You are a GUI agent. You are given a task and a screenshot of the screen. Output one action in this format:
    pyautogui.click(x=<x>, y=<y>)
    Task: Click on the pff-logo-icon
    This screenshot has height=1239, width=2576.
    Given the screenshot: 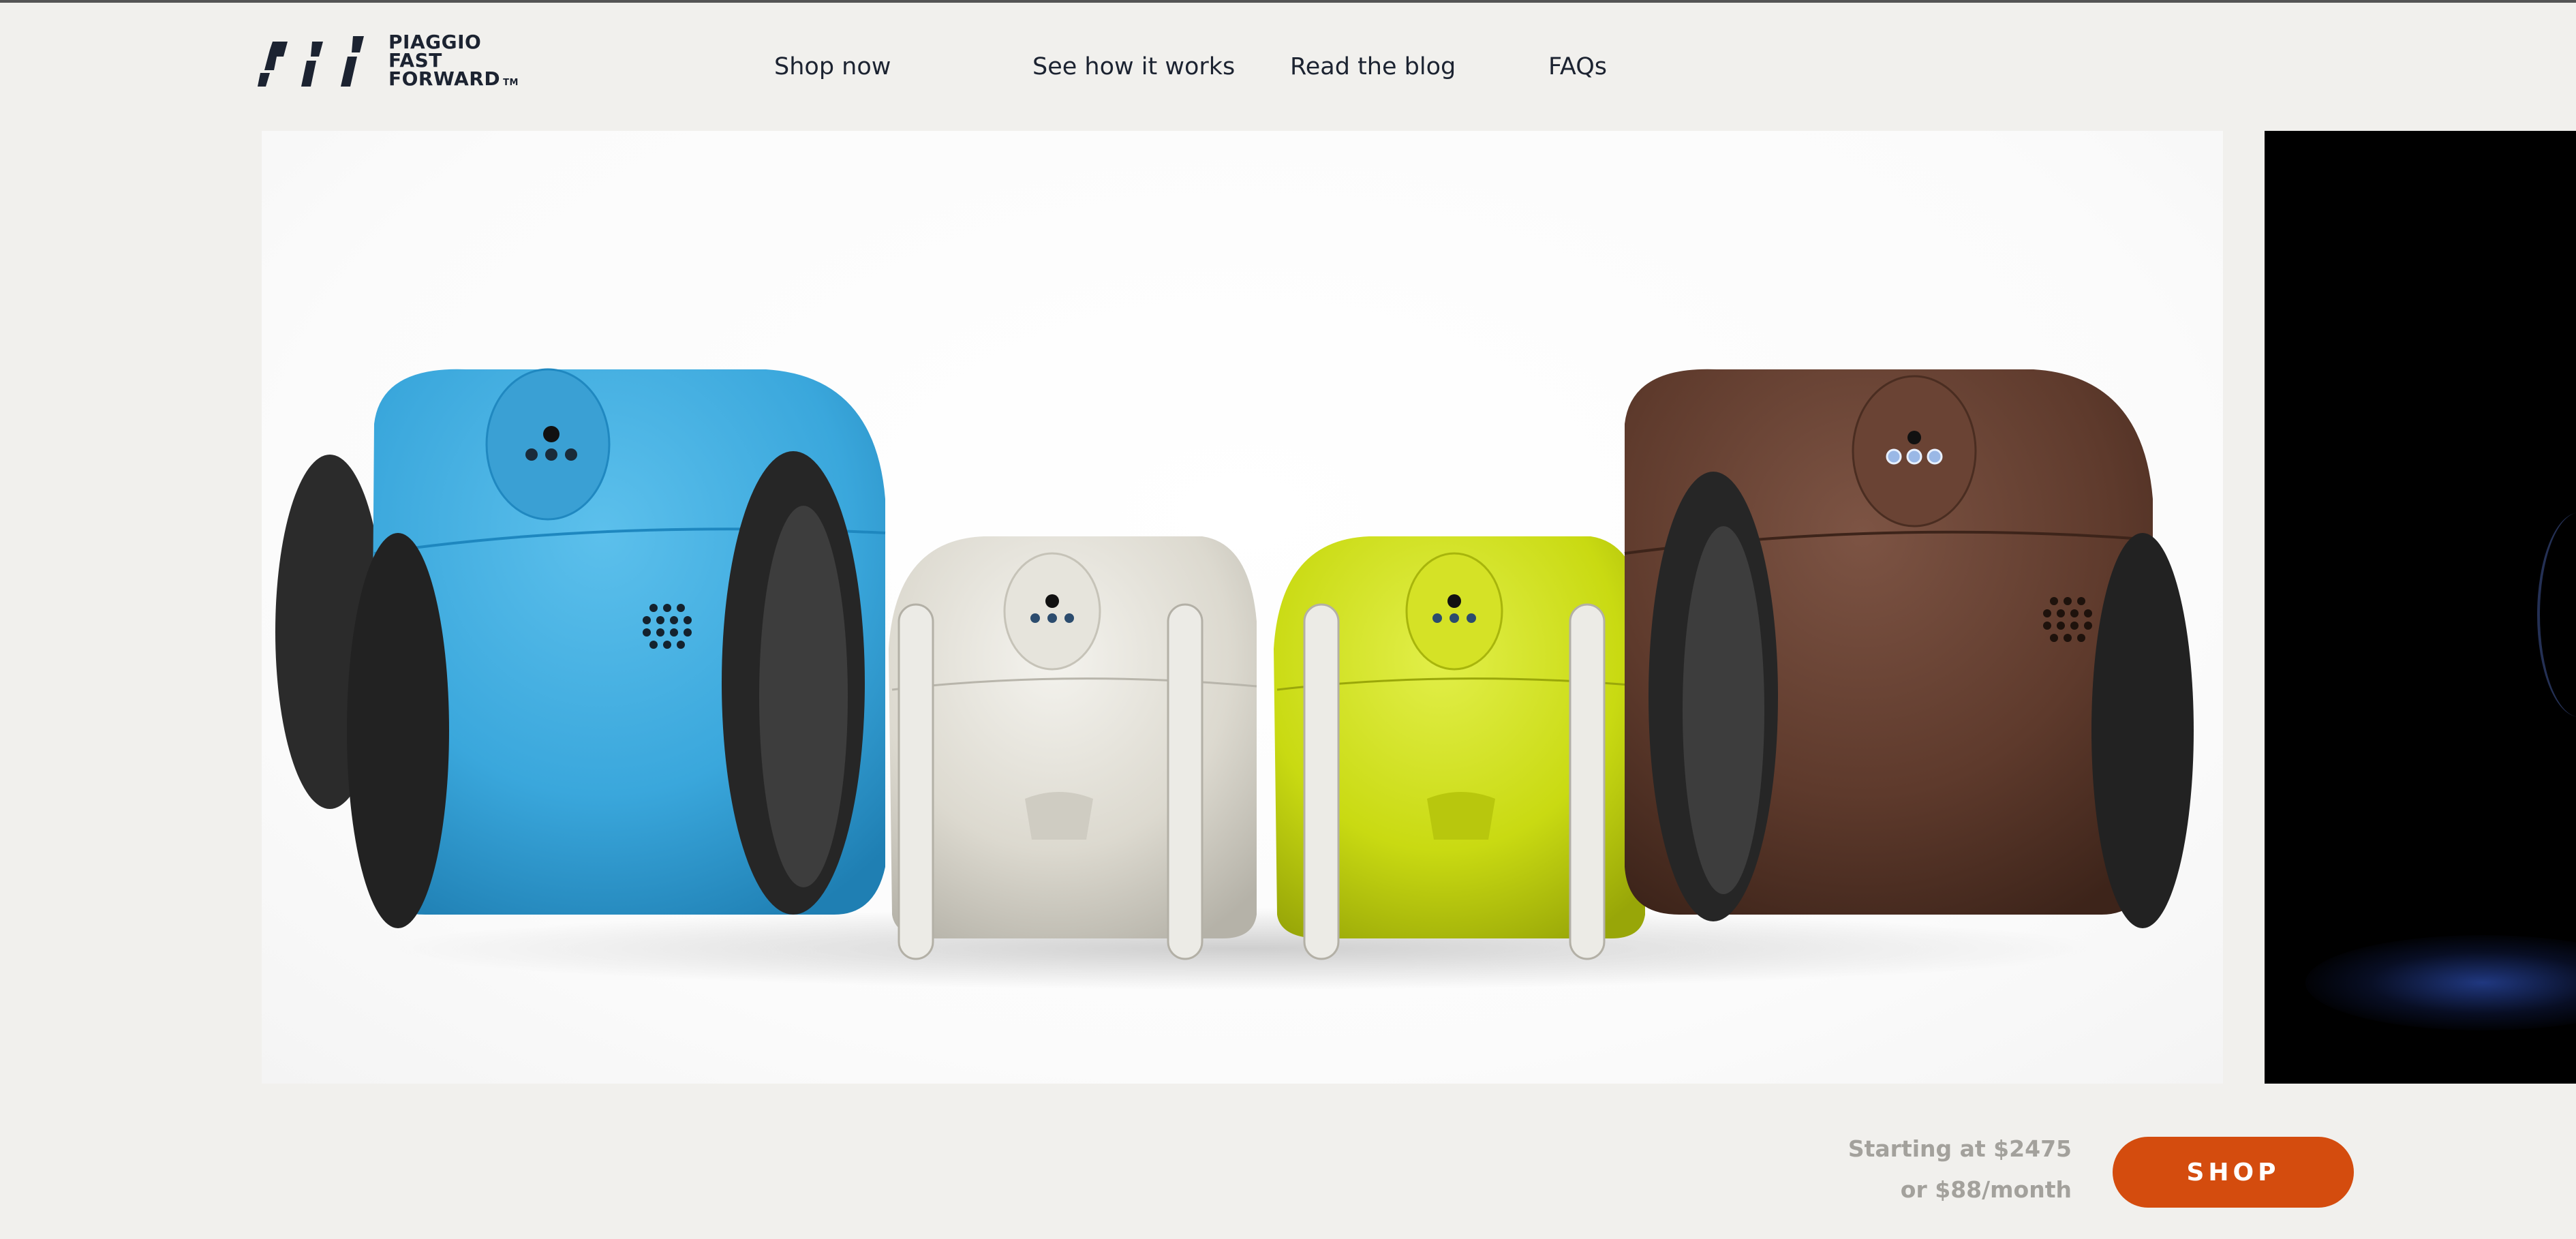 What is the action you would take?
    pyautogui.click(x=311, y=61)
    